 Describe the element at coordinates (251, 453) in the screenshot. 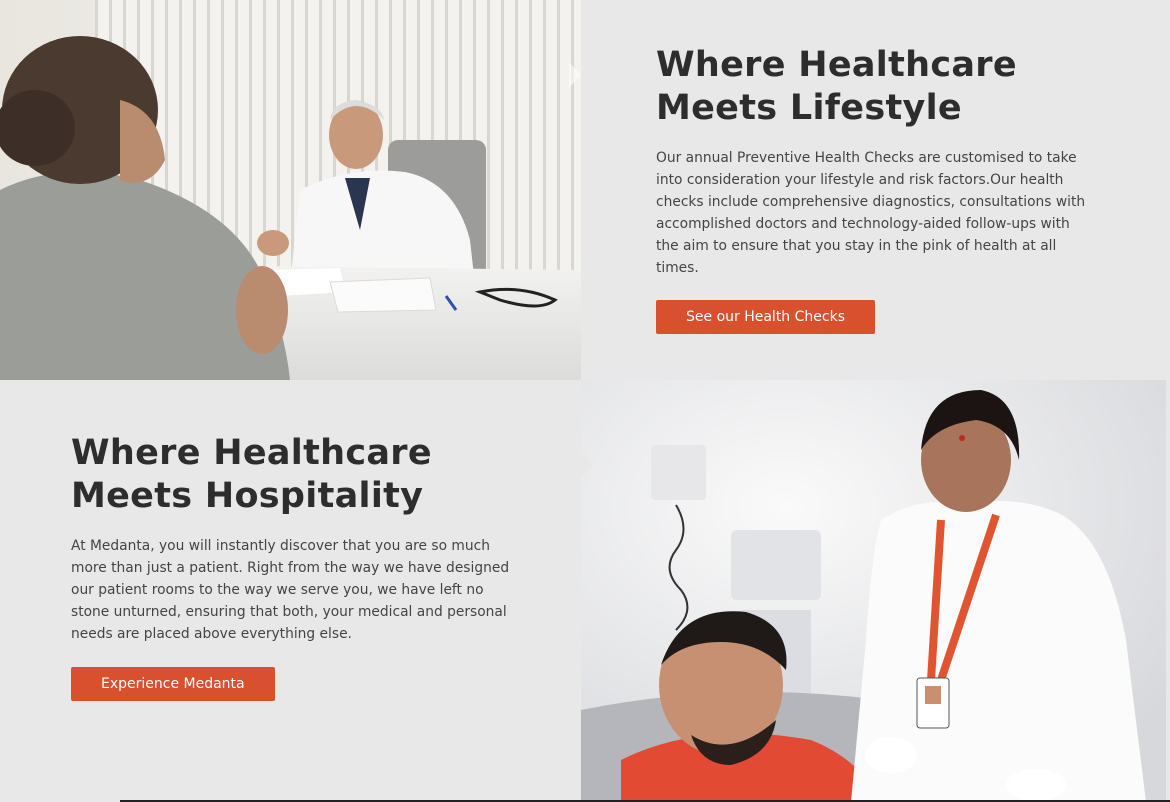

I see `hospitality-heading-line1: Where Healthcare` at that location.